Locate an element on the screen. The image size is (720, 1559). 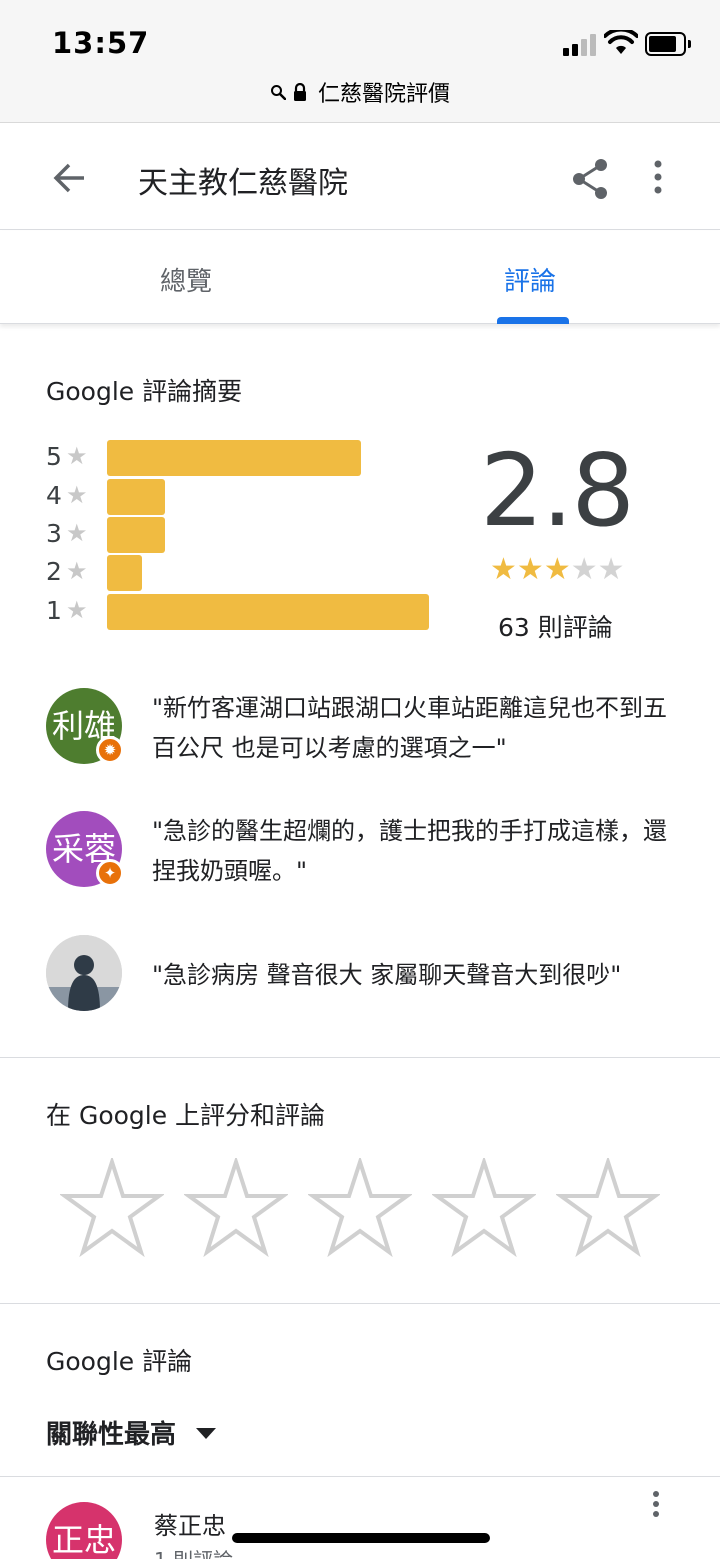
back-arrow-icon is located at coordinates (70, 178).